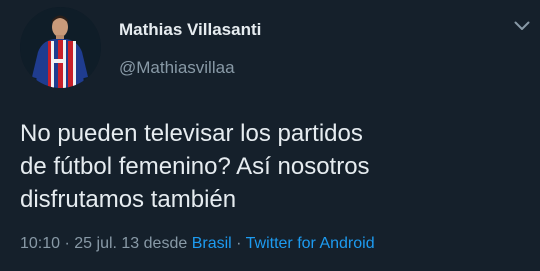  I want to click on avatar-image, so click(60, 47).